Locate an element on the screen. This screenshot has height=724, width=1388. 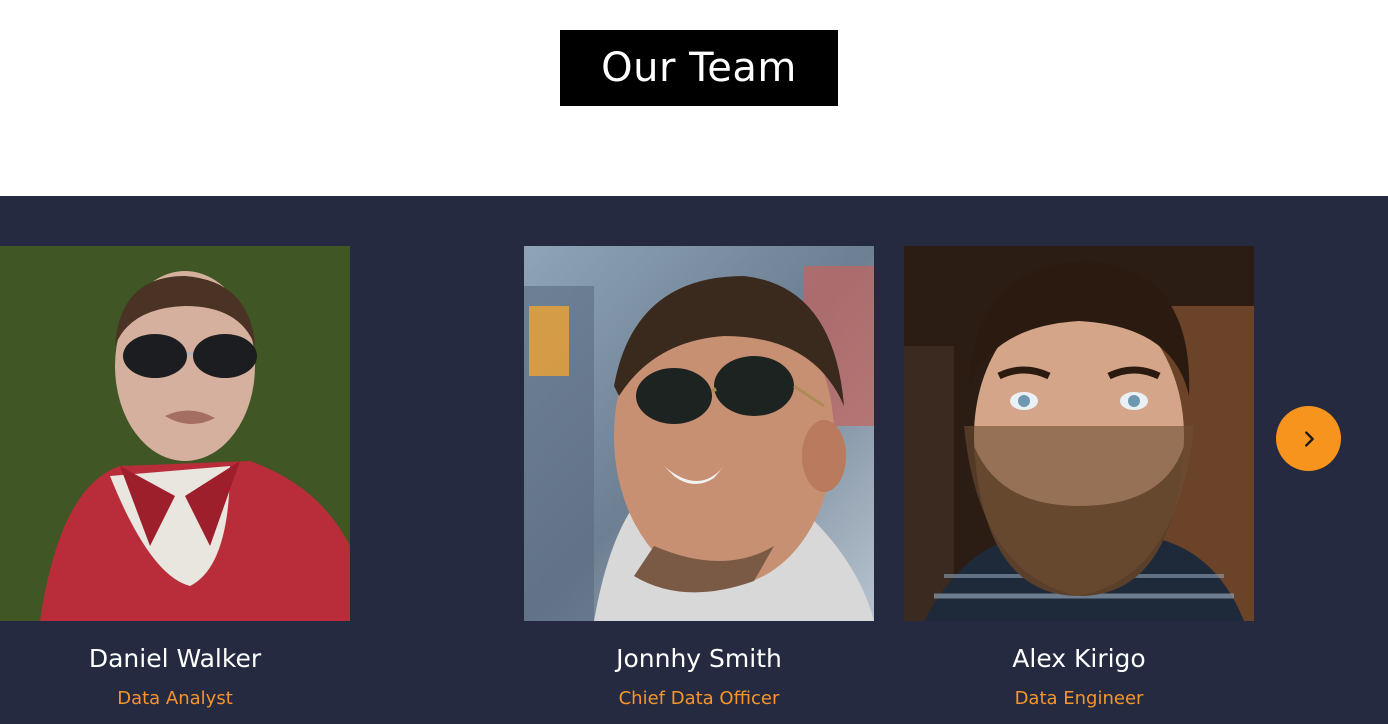
carousel-next-button is located at coordinates (1308, 438).